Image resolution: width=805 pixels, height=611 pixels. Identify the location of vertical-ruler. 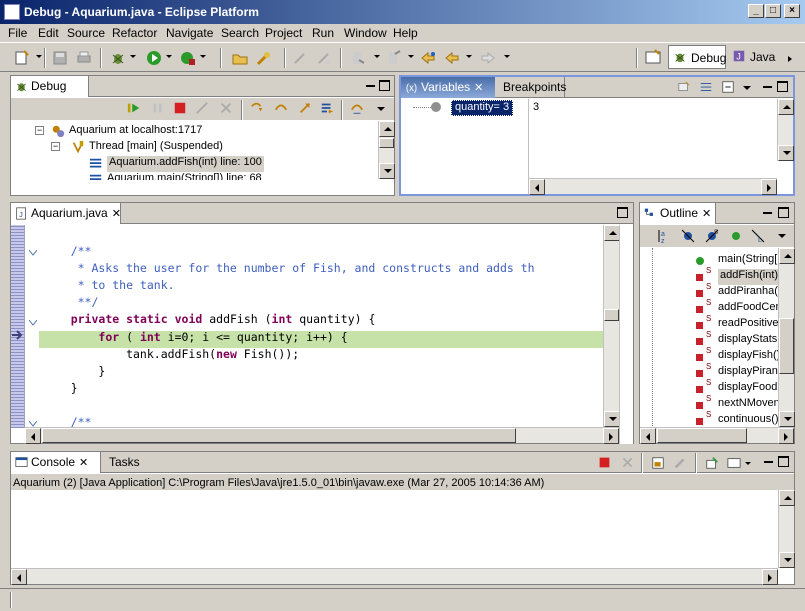
(18, 326).